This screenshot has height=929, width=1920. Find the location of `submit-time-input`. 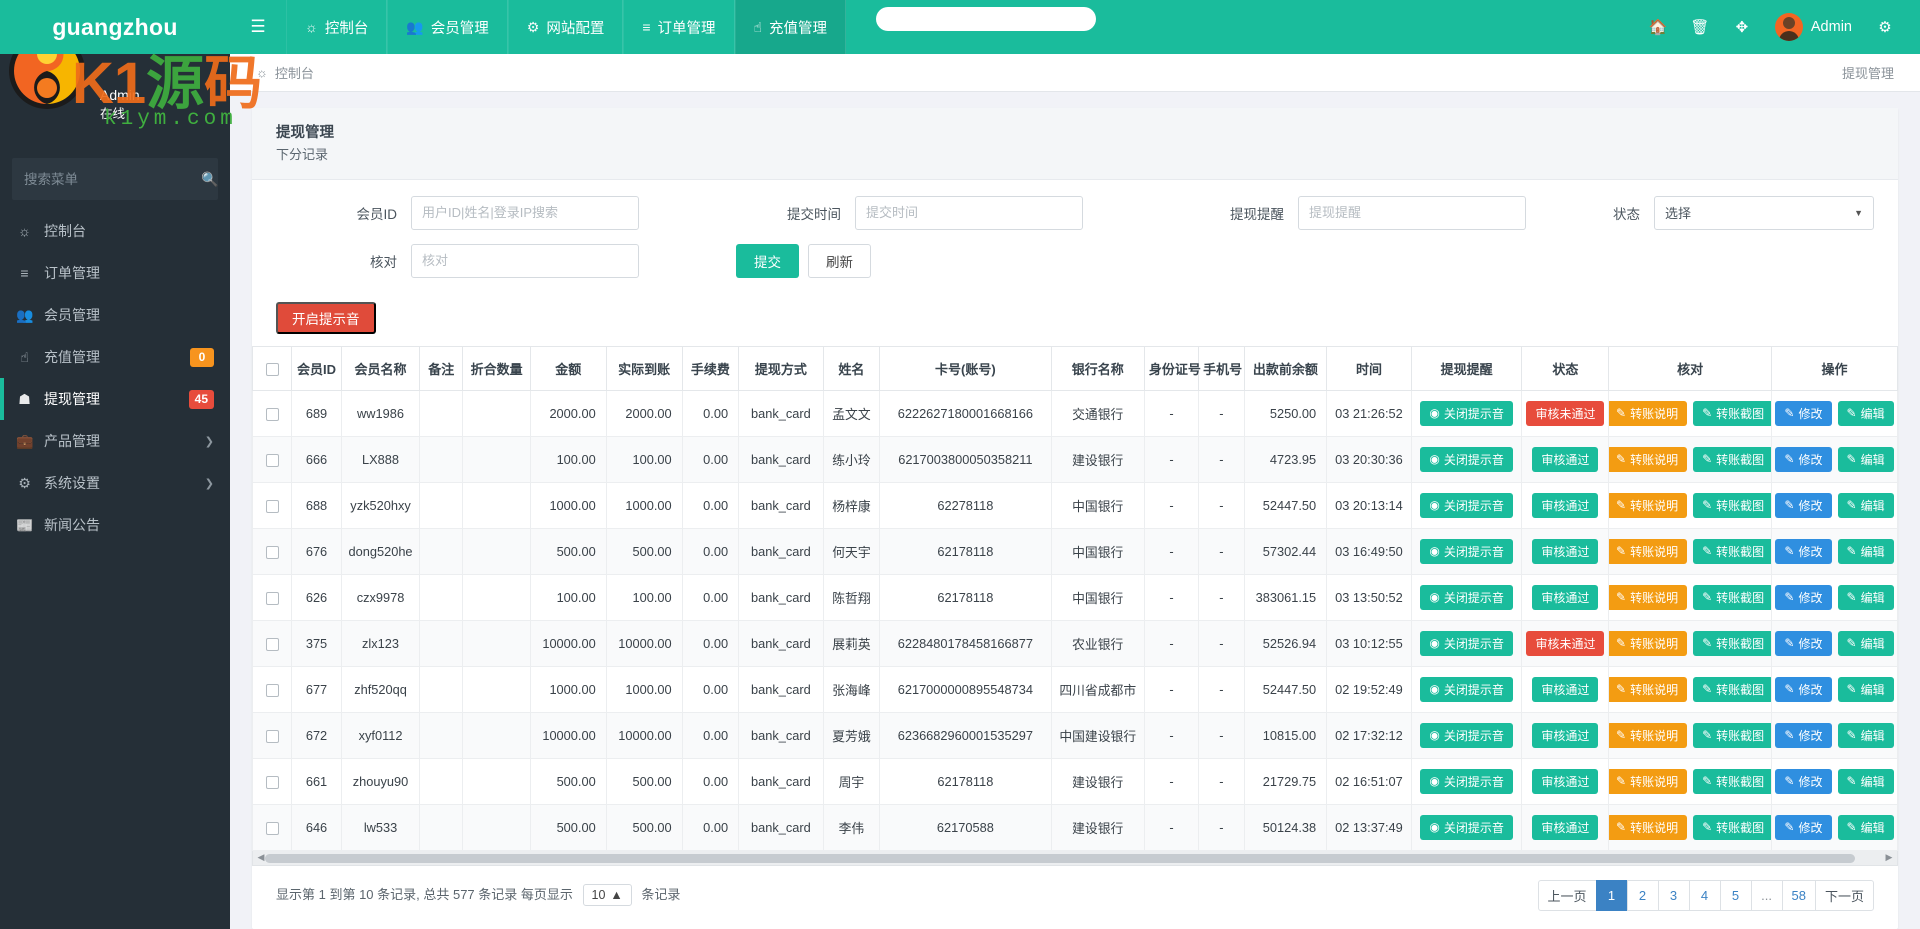

submit-time-input is located at coordinates (968, 212).